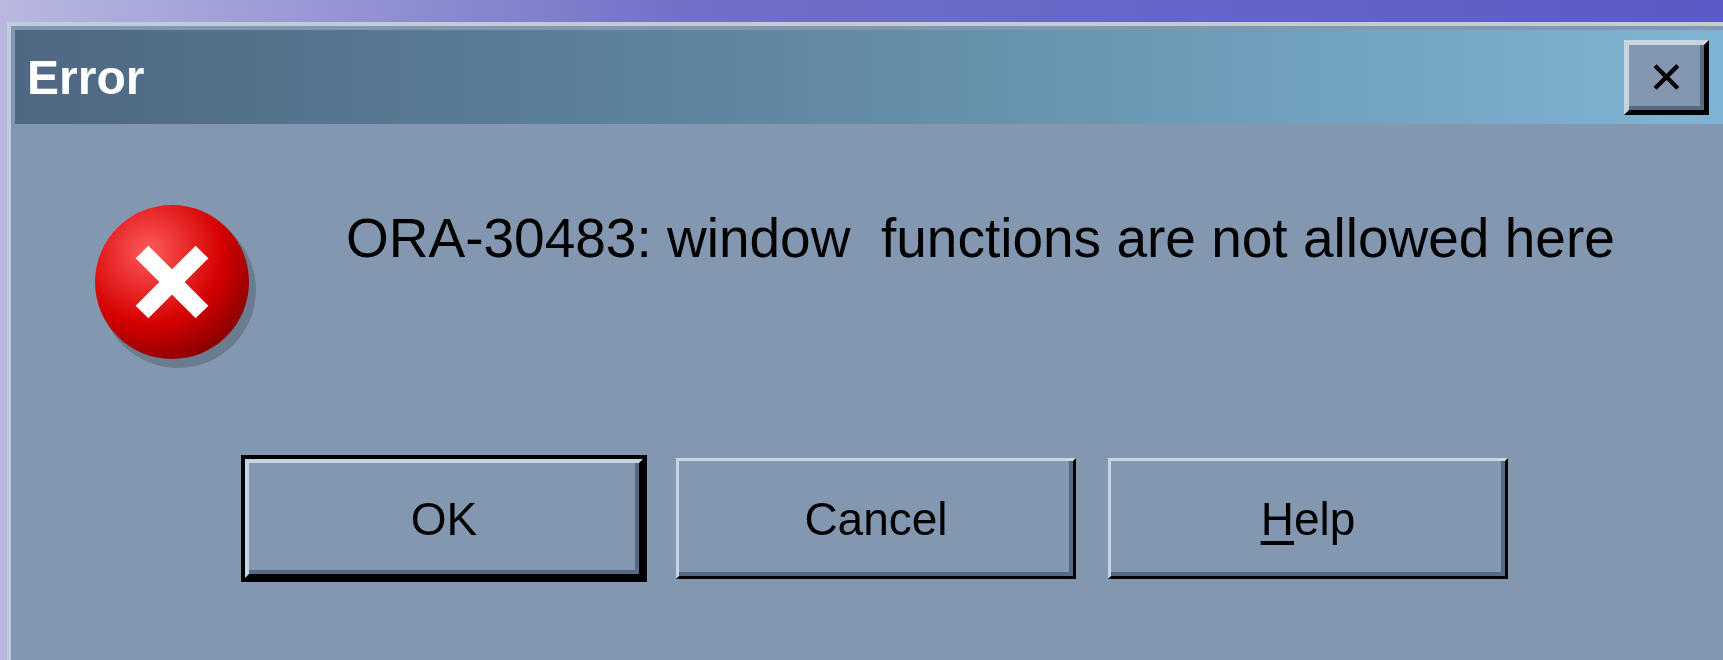 Image resolution: width=1723 pixels, height=660 pixels. Describe the element at coordinates (876, 518) in the screenshot. I see `dialog-button: Cancel` at that location.